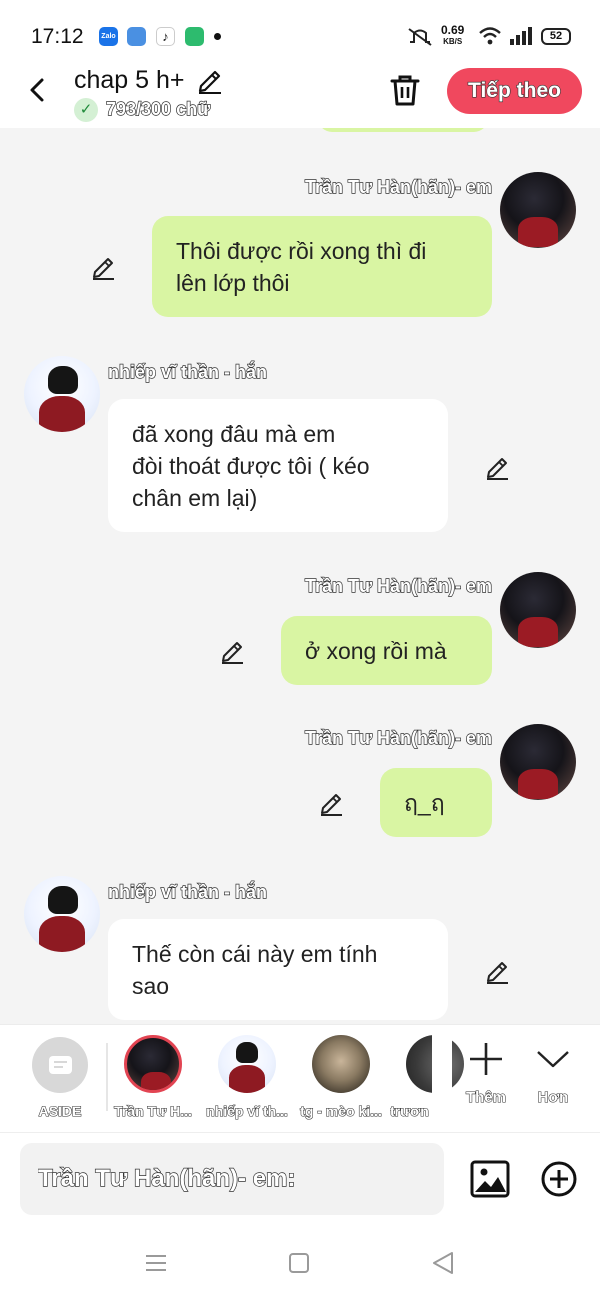 Image resolution: width=600 pixels, height=1300 pixels. Describe the element at coordinates (233, 282) in the screenshot. I see `message-line: lên lớp thôi` at that location.